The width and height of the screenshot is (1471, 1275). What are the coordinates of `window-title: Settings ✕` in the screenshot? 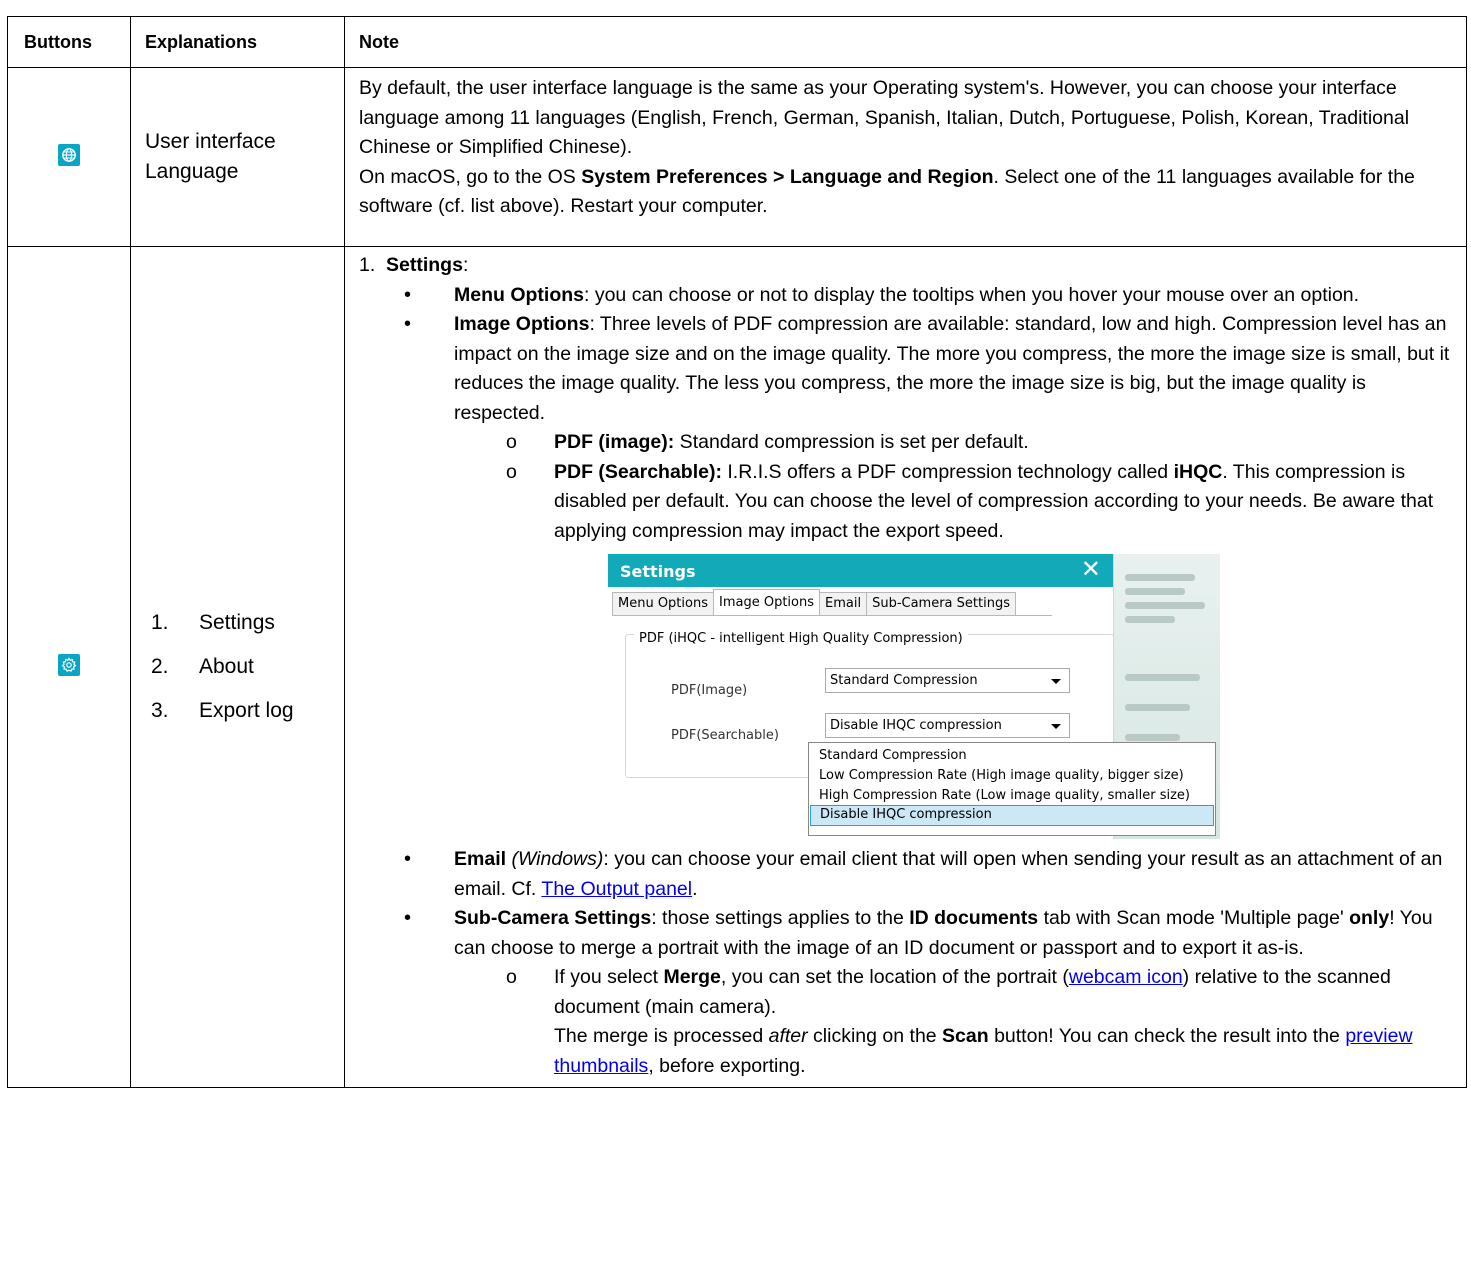 It's located at (860, 570).